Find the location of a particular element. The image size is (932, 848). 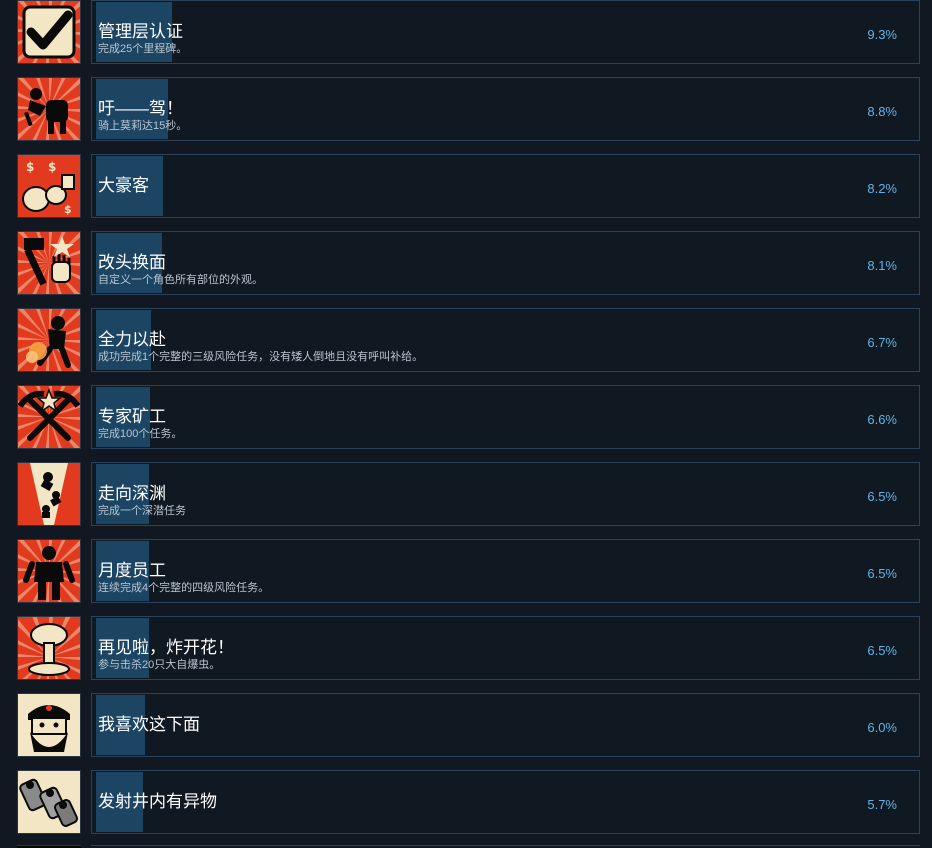

money-bags-icon: $ $ $ is located at coordinates (49, 186).